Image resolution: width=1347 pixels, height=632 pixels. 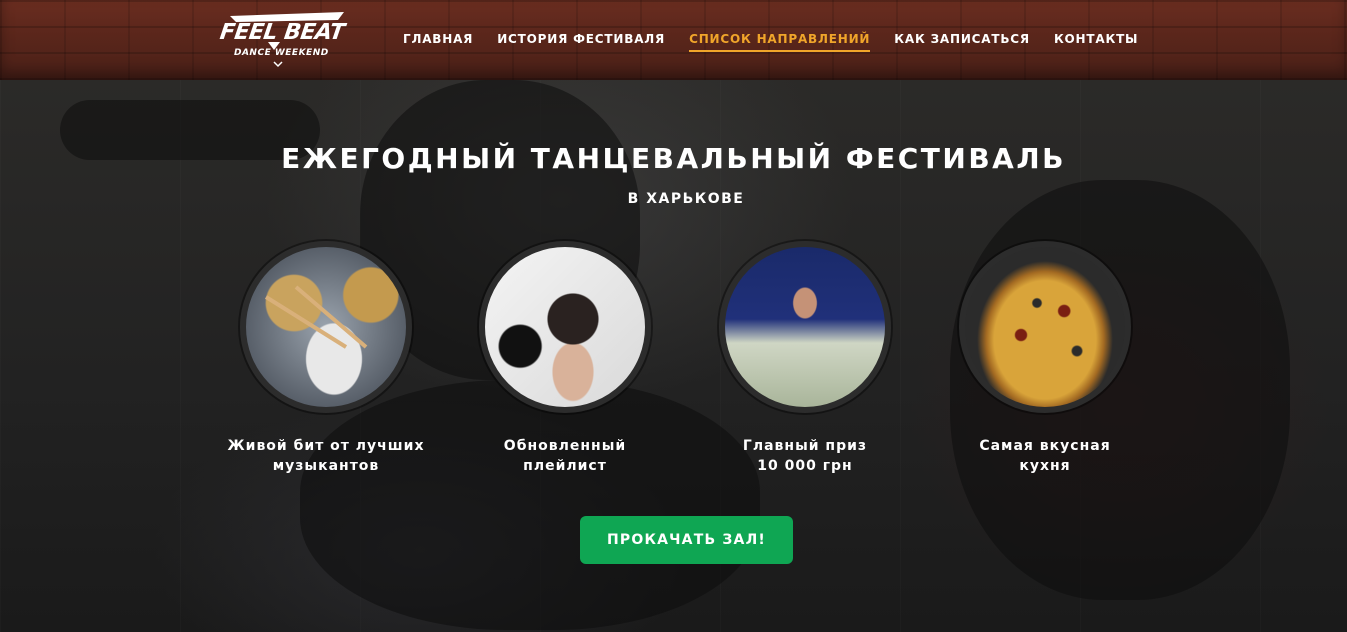 I want to click on drummer-photo, so click(x=326, y=327).